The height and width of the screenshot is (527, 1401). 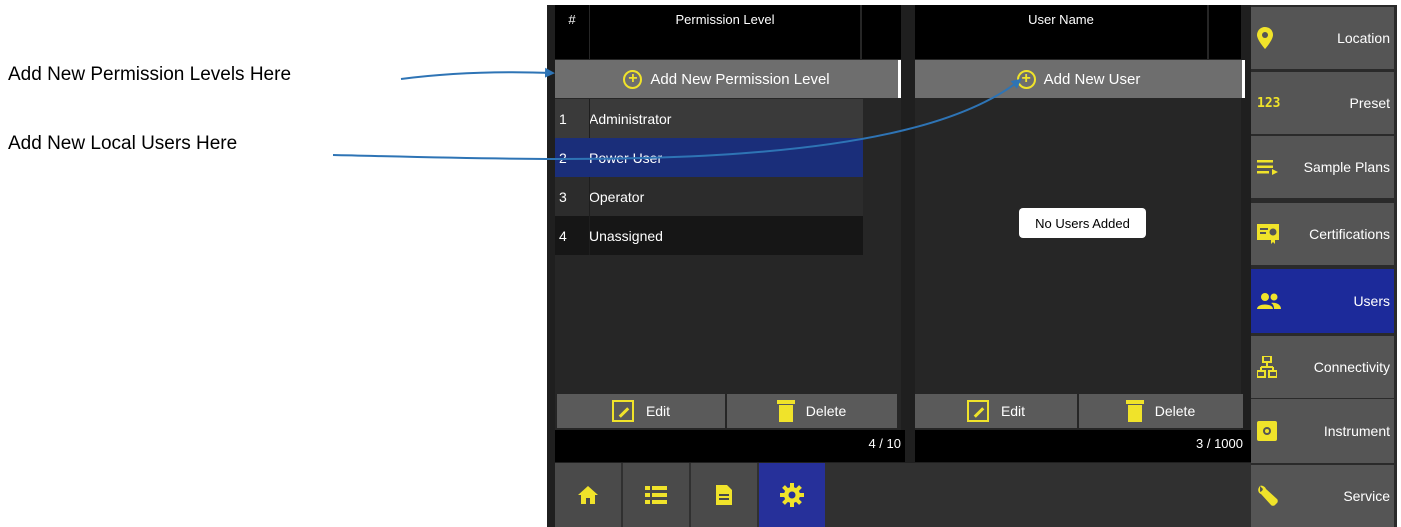 What do you see at coordinates (1356, 431) in the screenshot?
I see `sidebar-item-label: Instrument` at bounding box center [1356, 431].